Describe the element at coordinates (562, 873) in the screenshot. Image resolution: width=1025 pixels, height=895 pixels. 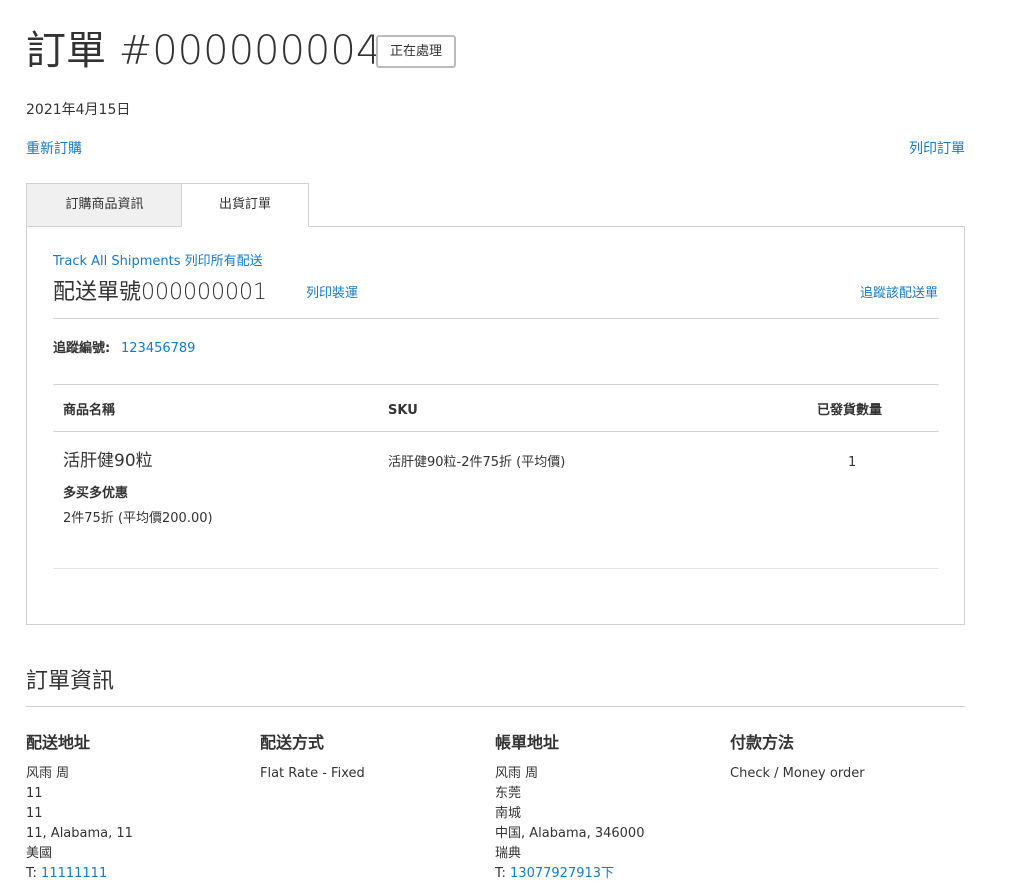
I see `billing-phone-link: 13077927913下` at that location.